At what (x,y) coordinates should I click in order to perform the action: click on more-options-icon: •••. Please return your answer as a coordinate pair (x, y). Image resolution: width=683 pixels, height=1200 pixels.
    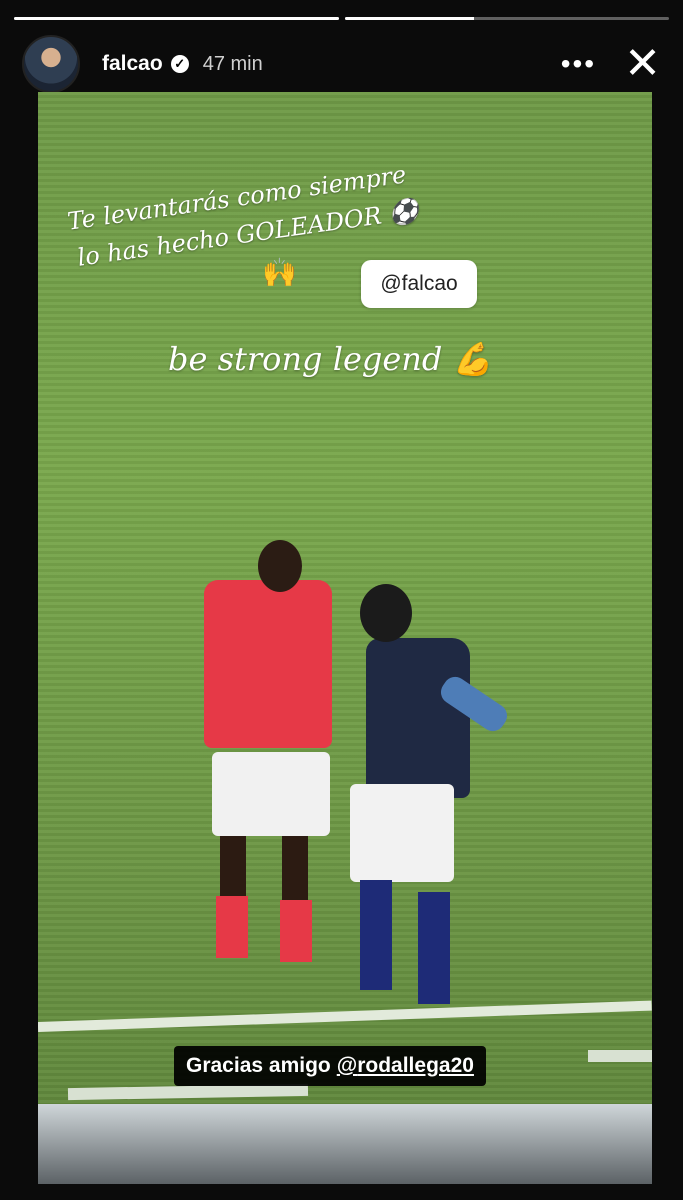
    Looking at the image, I should click on (578, 64).